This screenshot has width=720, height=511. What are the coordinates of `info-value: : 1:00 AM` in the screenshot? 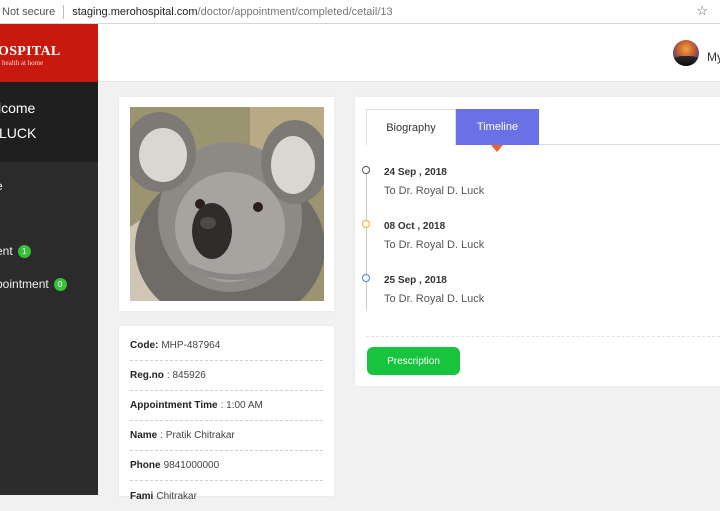 It's located at (241, 405).